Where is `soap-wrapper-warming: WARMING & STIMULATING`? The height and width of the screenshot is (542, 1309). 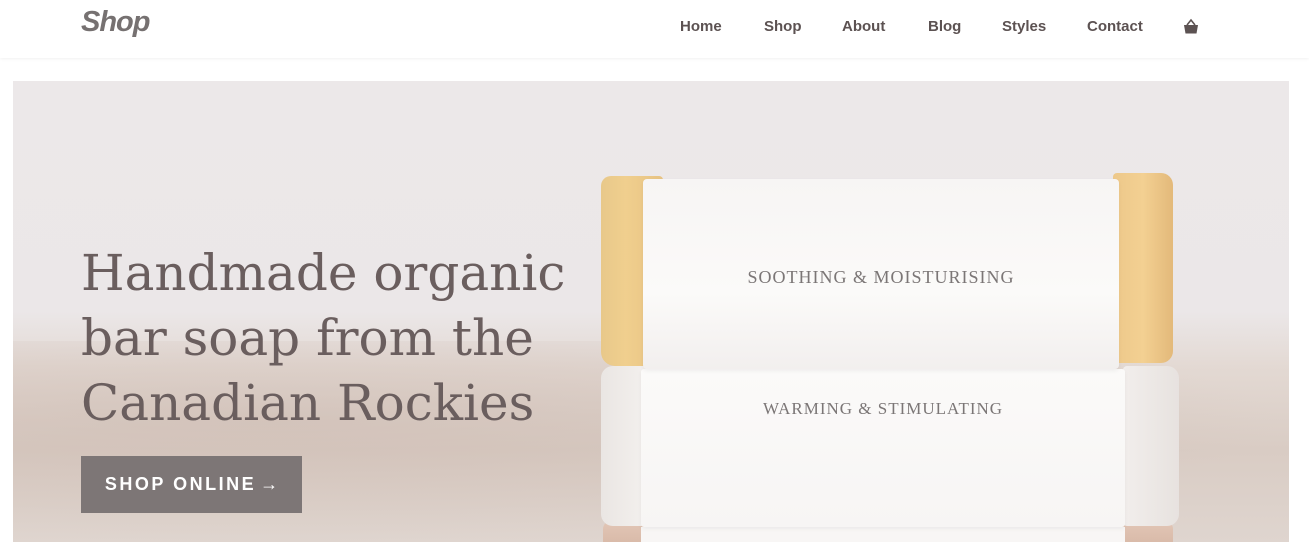 soap-wrapper-warming: WARMING & STIMULATING is located at coordinates (883, 448).